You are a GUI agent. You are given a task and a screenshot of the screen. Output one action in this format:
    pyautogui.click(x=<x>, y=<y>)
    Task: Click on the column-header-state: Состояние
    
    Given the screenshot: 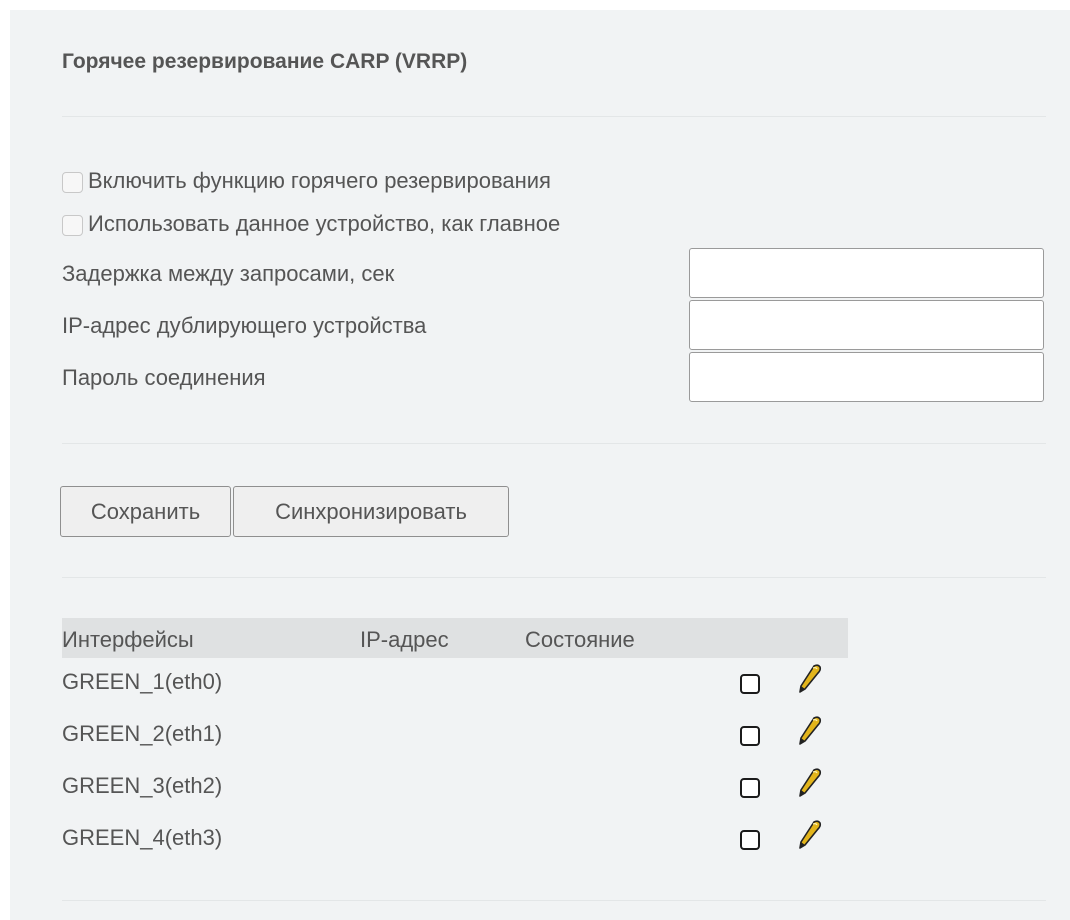 What is the action you would take?
    pyautogui.click(x=580, y=639)
    